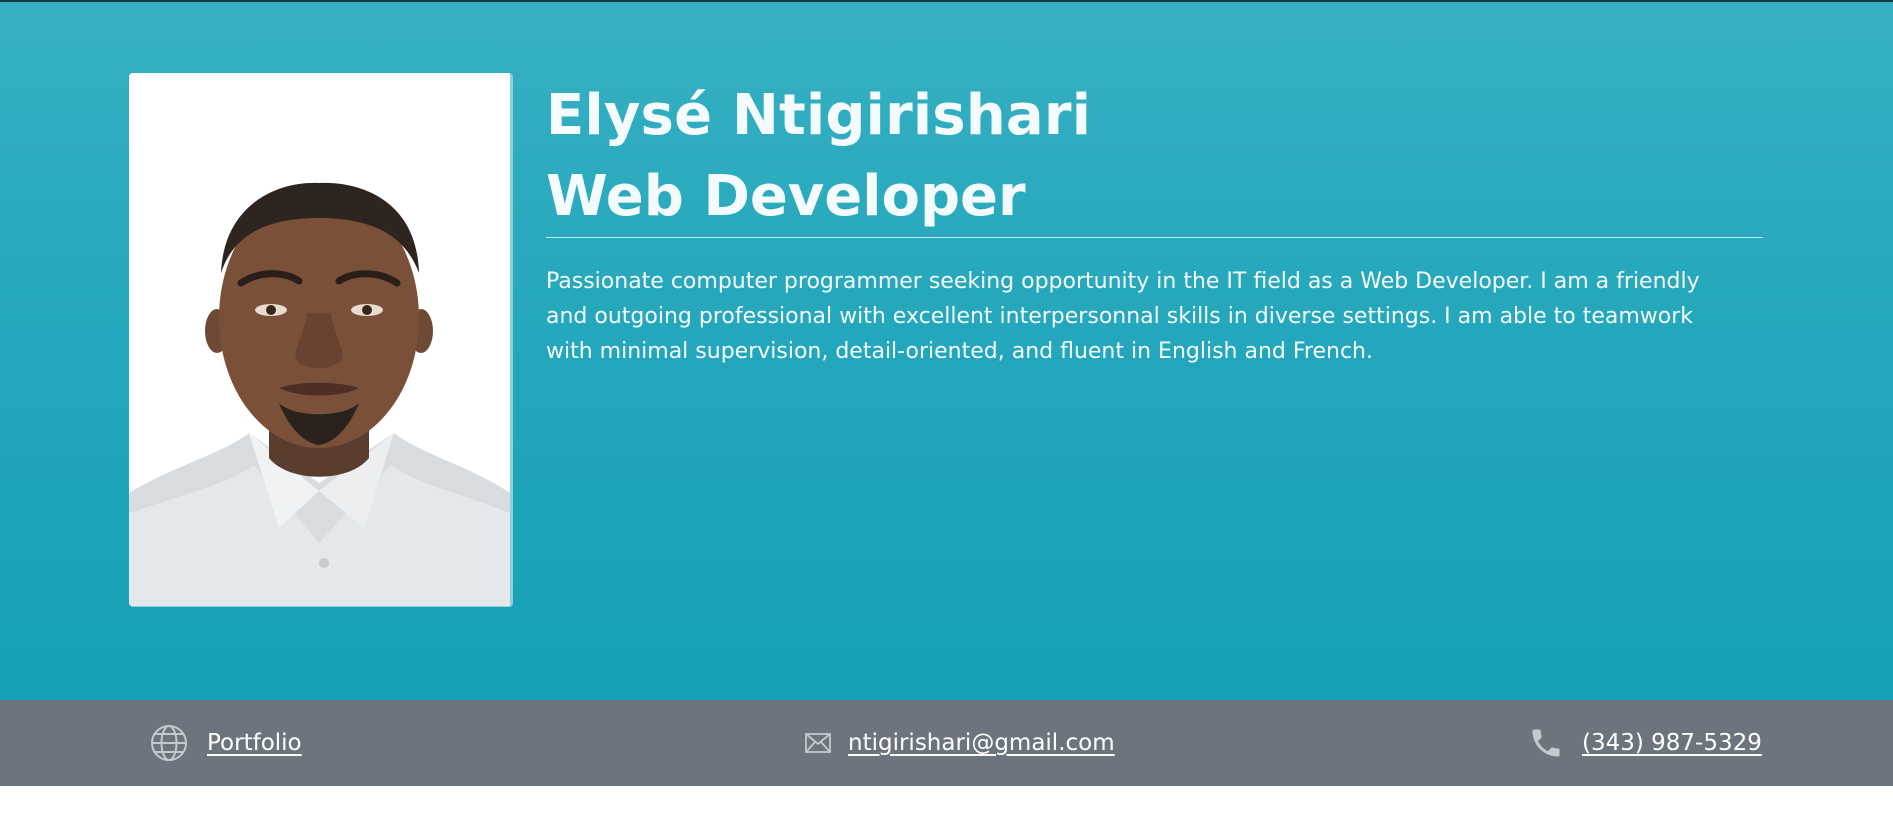  I want to click on contact-email: ntigirishari@gmail.com, so click(960, 743).